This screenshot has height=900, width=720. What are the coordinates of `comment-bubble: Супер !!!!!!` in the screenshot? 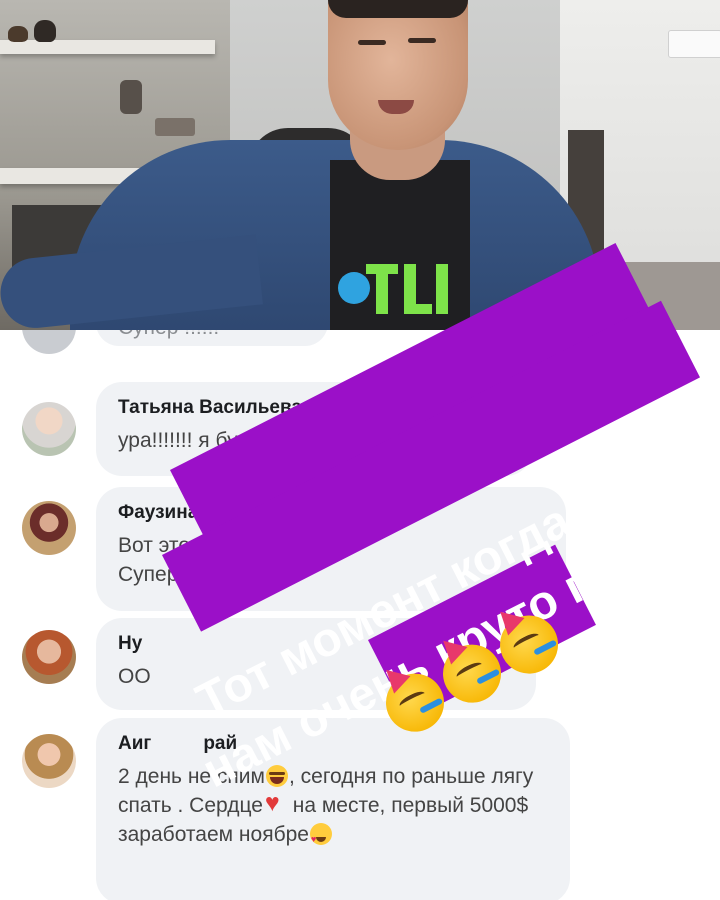 It's located at (212, 338).